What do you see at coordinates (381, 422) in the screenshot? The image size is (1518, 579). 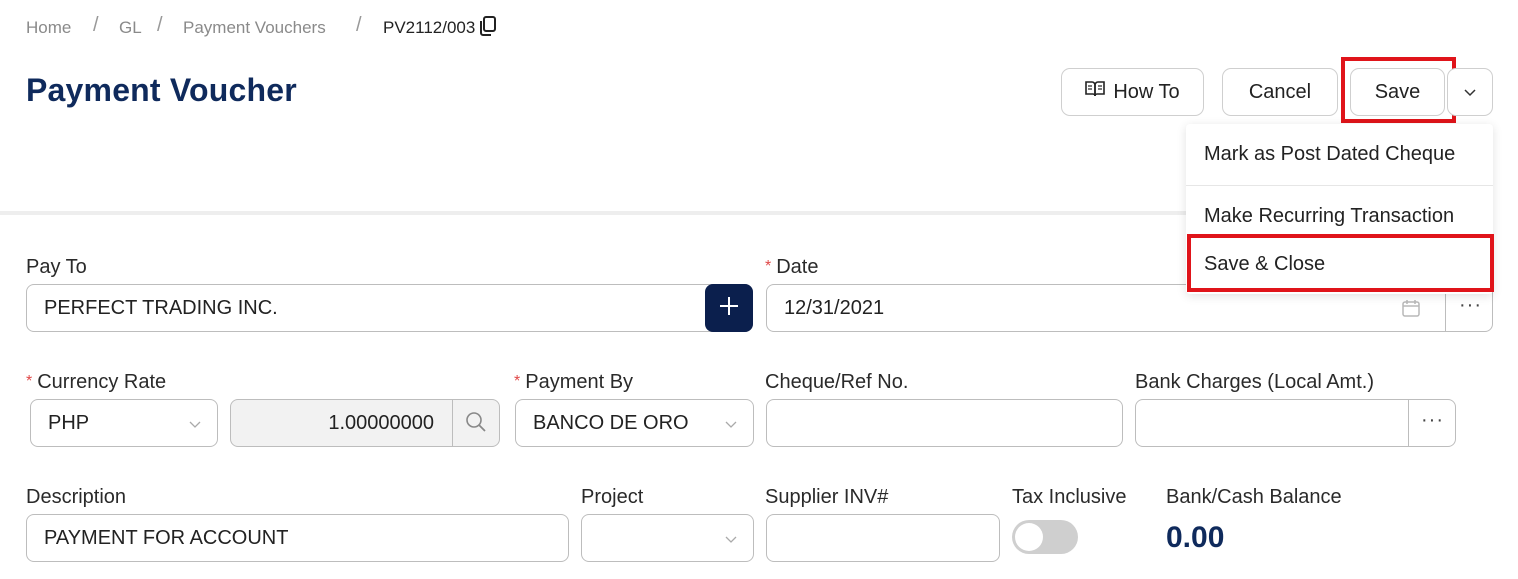 I see `exchange-rate-value: 1.00000000` at bounding box center [381, 422].